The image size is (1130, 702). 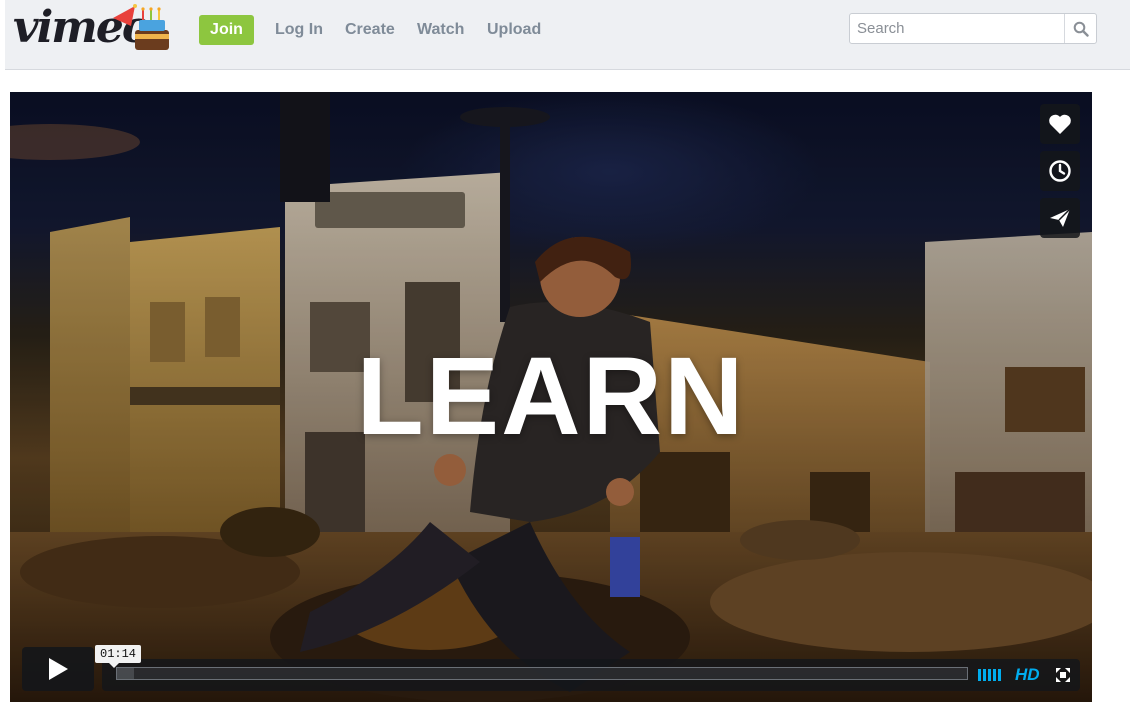 What do you see at coordinates (992, 675) in the screenshot?
I see `volume-icon` at bounding box center [992, 675].